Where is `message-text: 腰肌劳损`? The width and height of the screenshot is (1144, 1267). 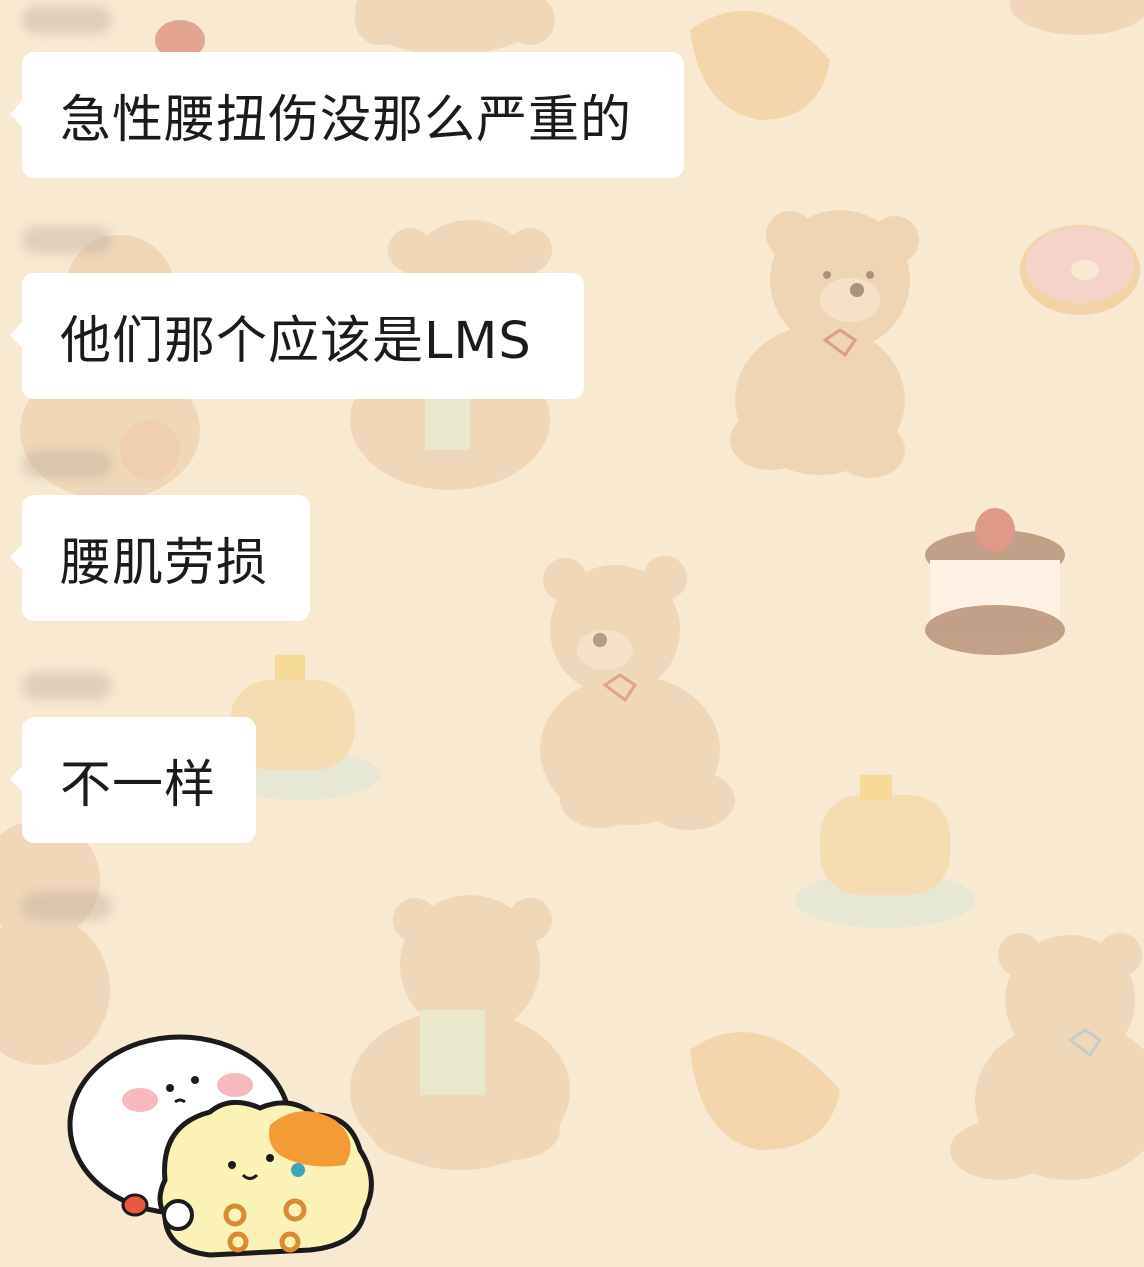 message-text: 腰肌劳损 is located at coordinates (164, 563).